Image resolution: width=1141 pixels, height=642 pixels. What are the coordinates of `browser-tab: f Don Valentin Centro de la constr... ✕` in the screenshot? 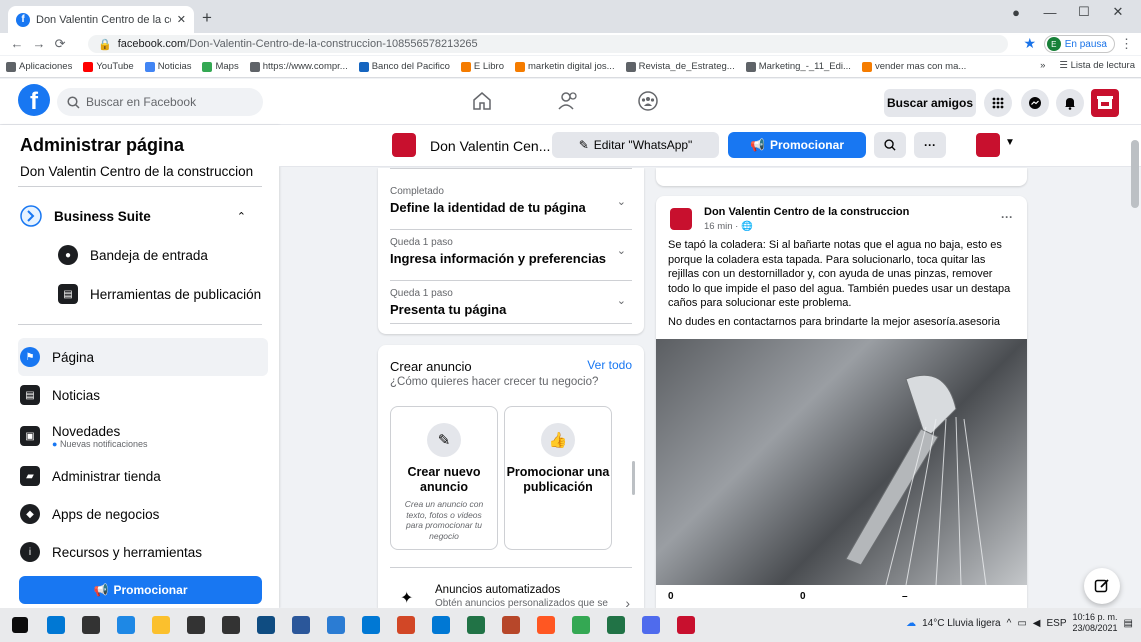 It's located at (101, 19).